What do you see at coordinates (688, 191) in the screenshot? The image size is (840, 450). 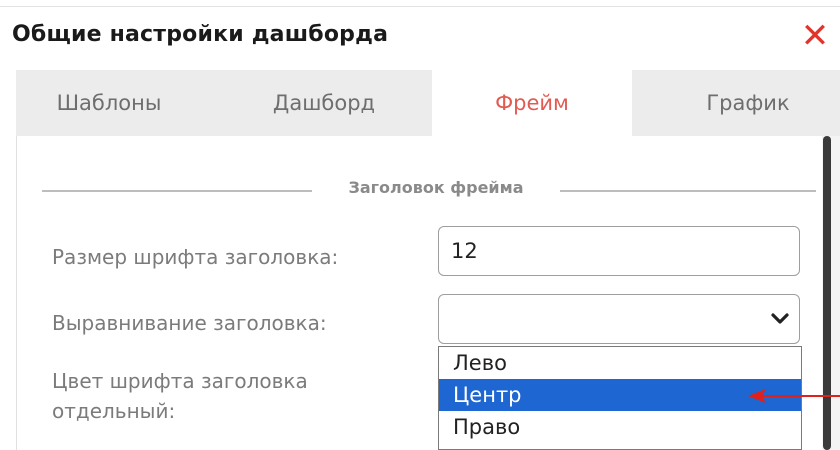 I see `legend-divider-right` at bounding box center [688, 191].